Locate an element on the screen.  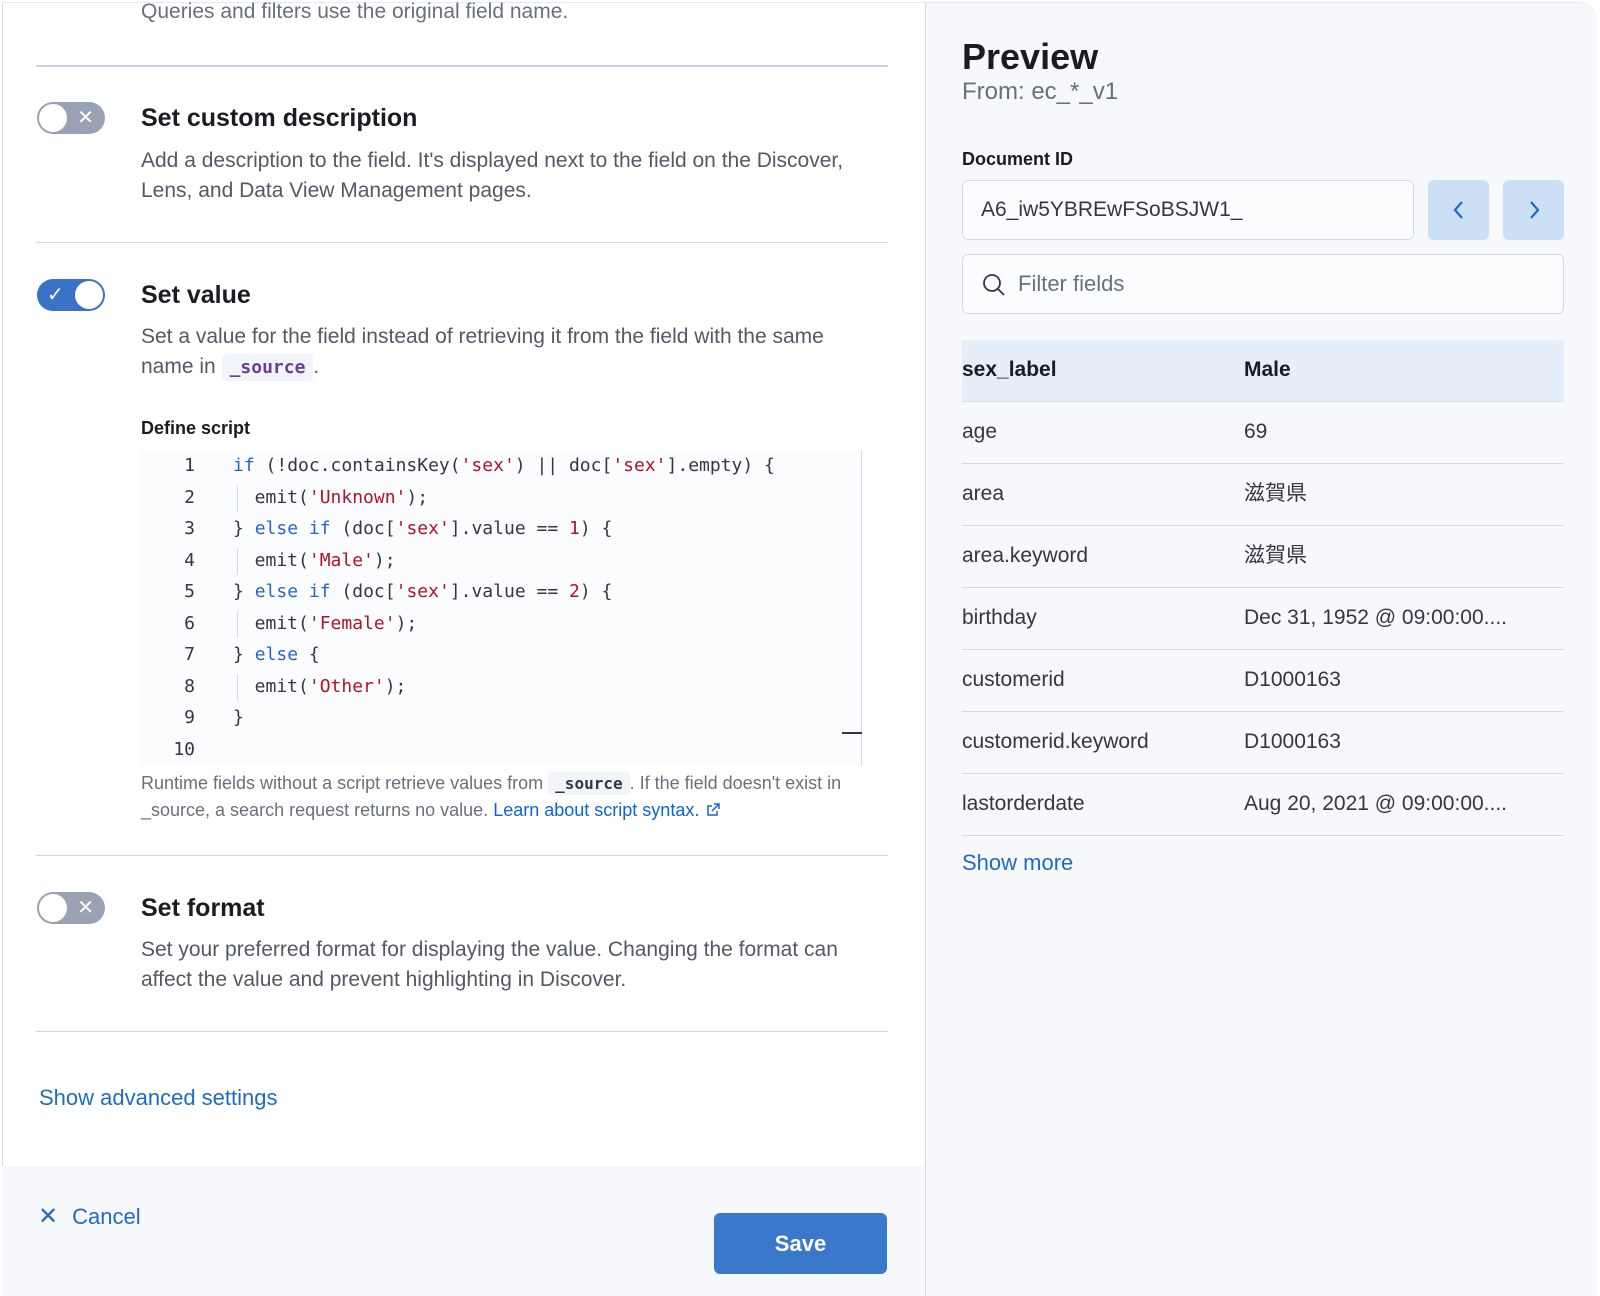
custom-description-toggle: ✕ is located at coordinates (71, 118).